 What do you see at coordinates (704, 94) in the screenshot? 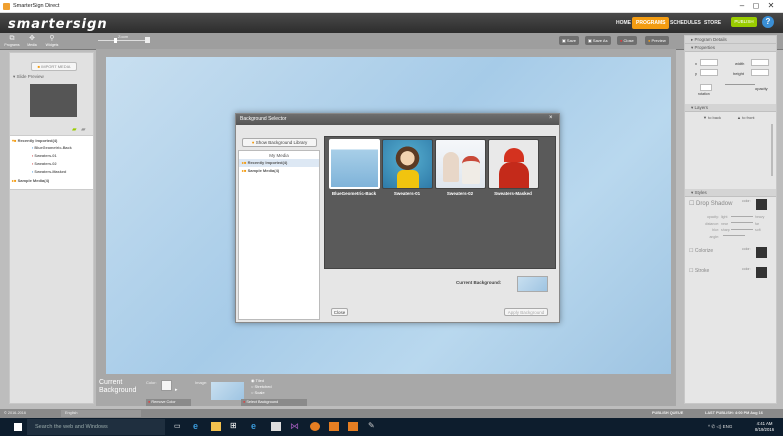
I see `rotation-label: rotation` at bounding box center [704, 94].